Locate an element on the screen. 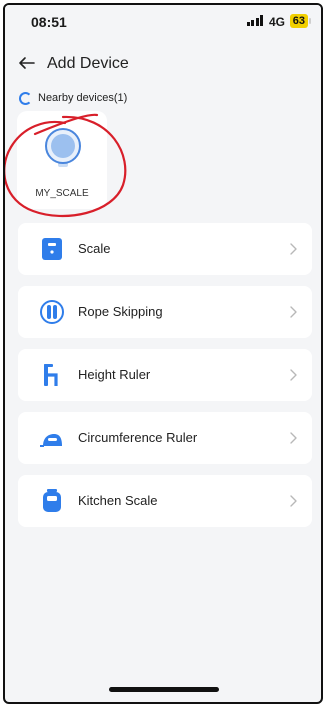 The image size is (328, 707). nearby-devices-header: Nearby devices(1) is located at coordinates (73, 98).